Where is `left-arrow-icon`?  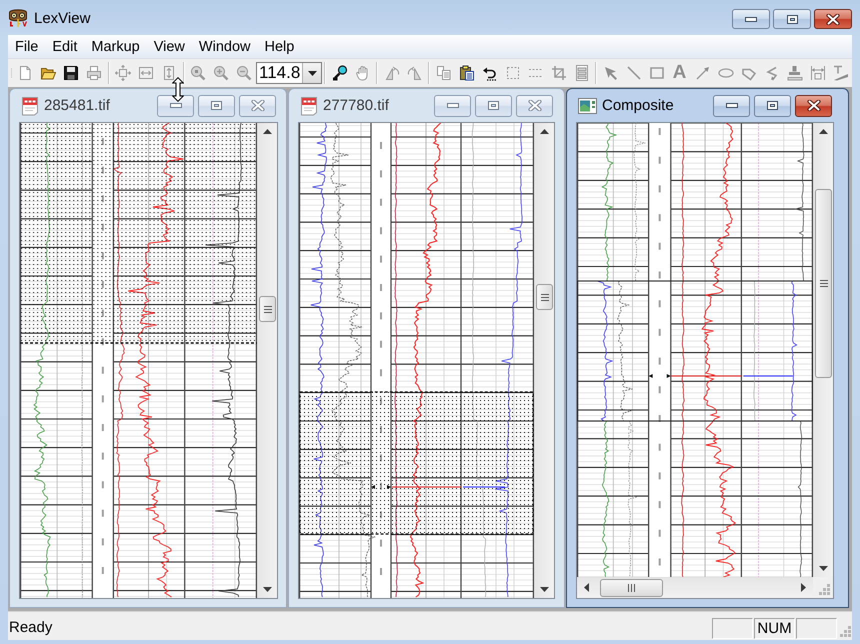
left-arrow-icon is located at coordinates (586, 587).